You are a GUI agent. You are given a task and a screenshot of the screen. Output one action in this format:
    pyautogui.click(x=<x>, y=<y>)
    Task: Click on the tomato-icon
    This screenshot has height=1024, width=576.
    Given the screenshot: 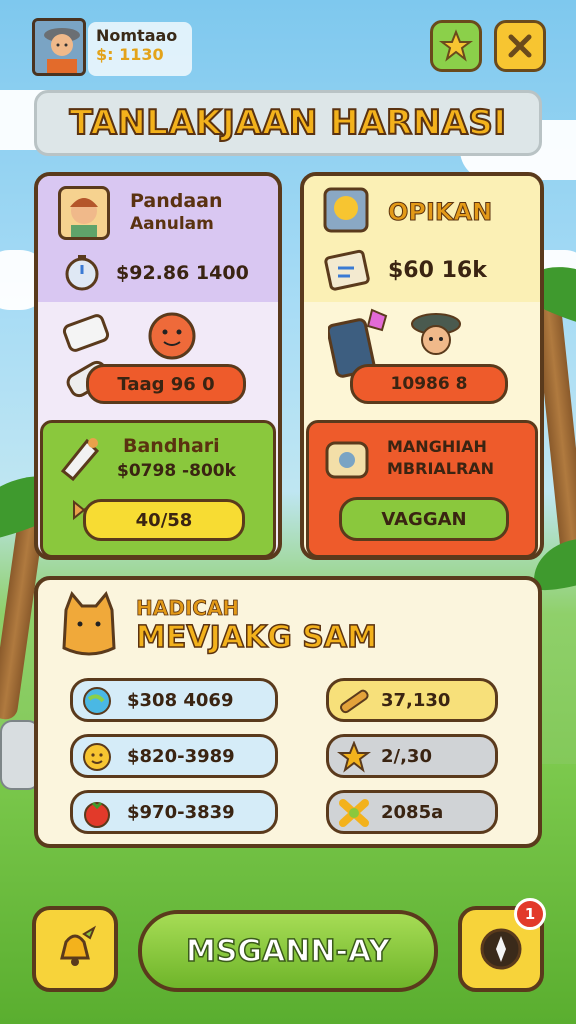 What is the action you would take?
    pyautogui.click(x=97, y=814)
    